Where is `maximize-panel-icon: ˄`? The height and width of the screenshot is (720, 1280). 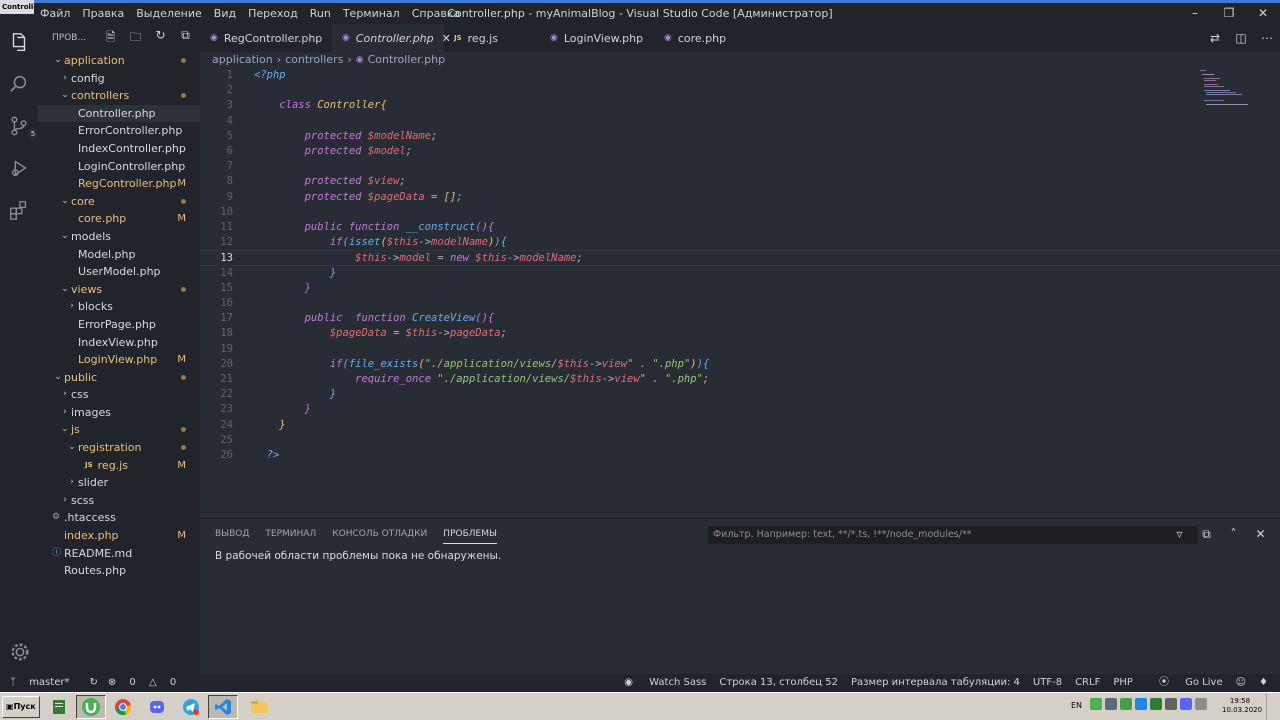
maximize-panel-icon: ˄ is located at coordinates (1233, 534).